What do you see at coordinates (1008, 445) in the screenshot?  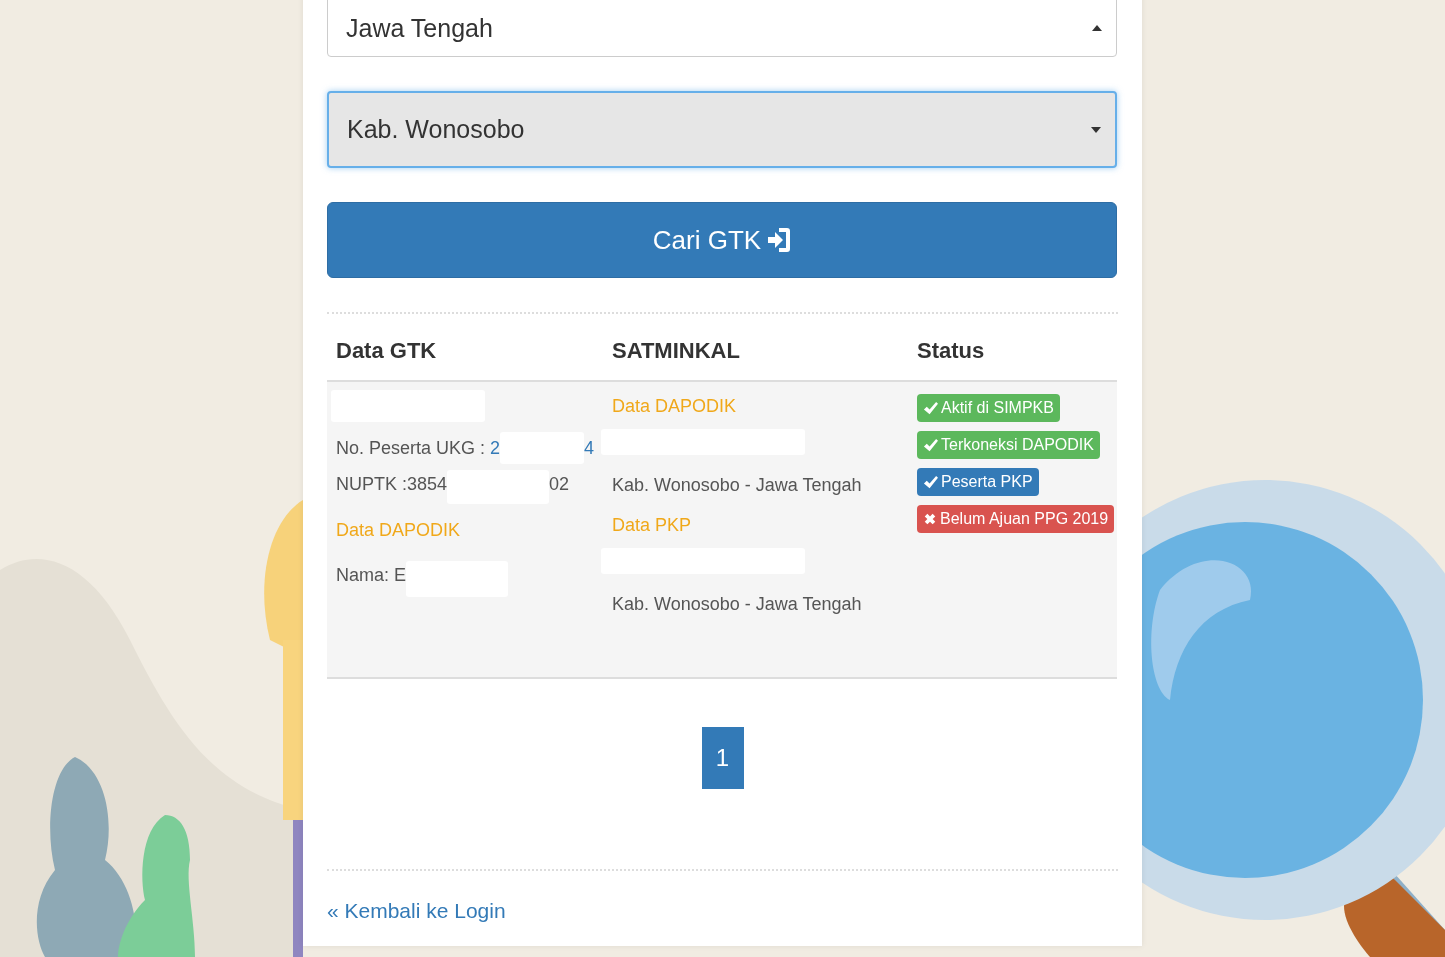 I see `status-label: Terkoneksi DAPODIK` at bounding box center [1008, 445].